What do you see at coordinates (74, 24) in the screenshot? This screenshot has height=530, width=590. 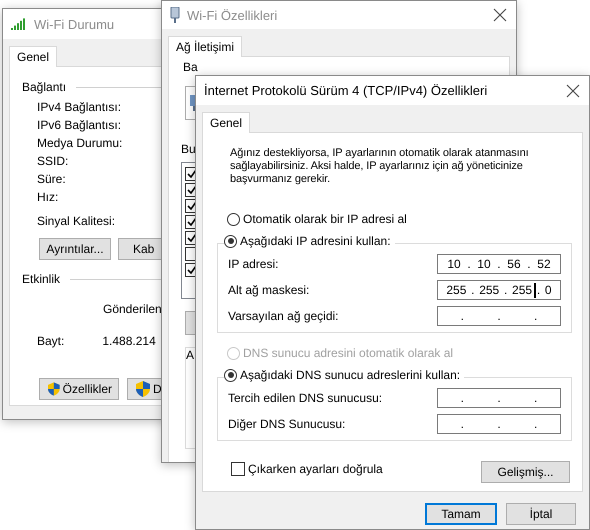 I see `window-title: Wi-Fi Durumu` at bounding box center [74, 24].